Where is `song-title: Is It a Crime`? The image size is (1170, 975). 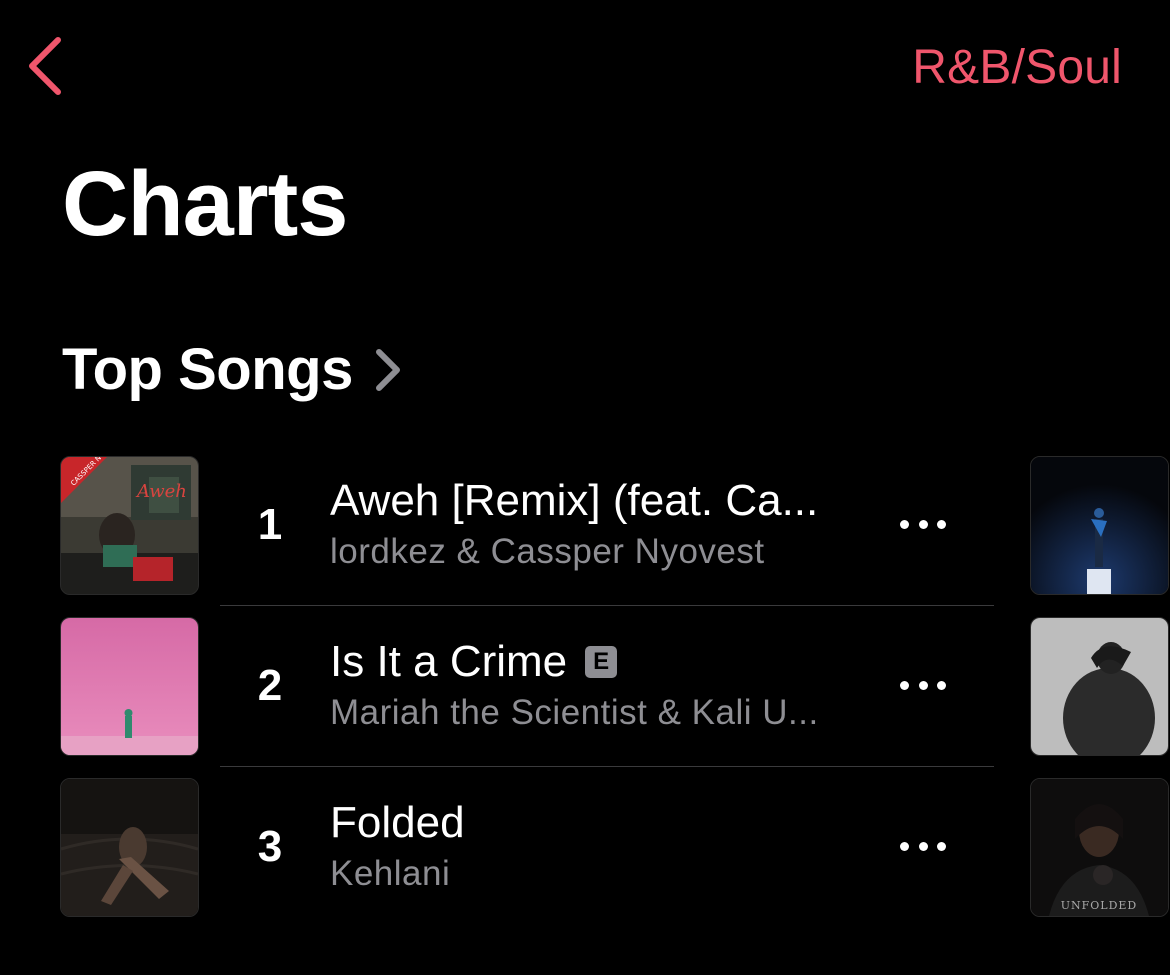
song-title: Is It a Crime is located at coordinates (449, 661).